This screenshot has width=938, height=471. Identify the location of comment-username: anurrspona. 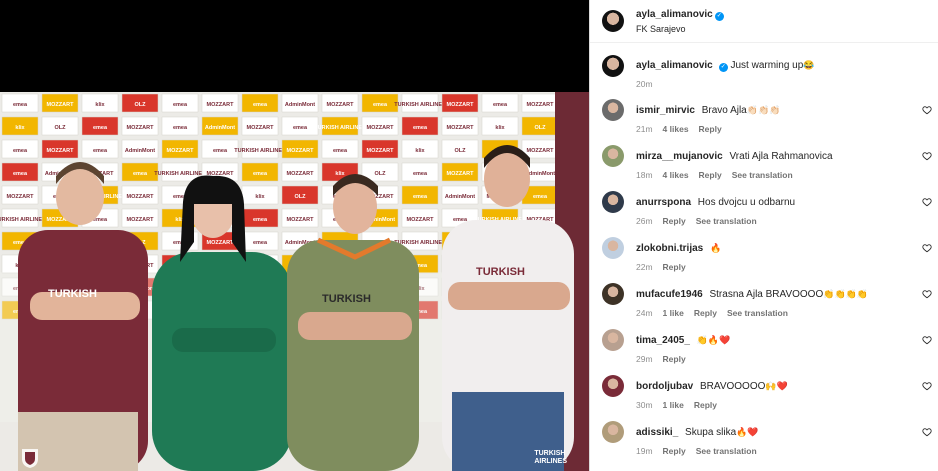
(663, 202).